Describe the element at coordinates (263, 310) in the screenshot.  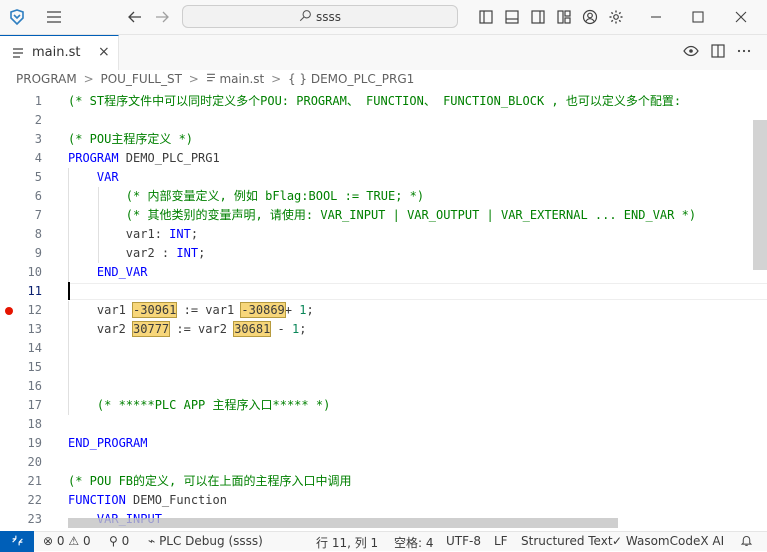
I see `debug-value-badge: -30869` at that location.